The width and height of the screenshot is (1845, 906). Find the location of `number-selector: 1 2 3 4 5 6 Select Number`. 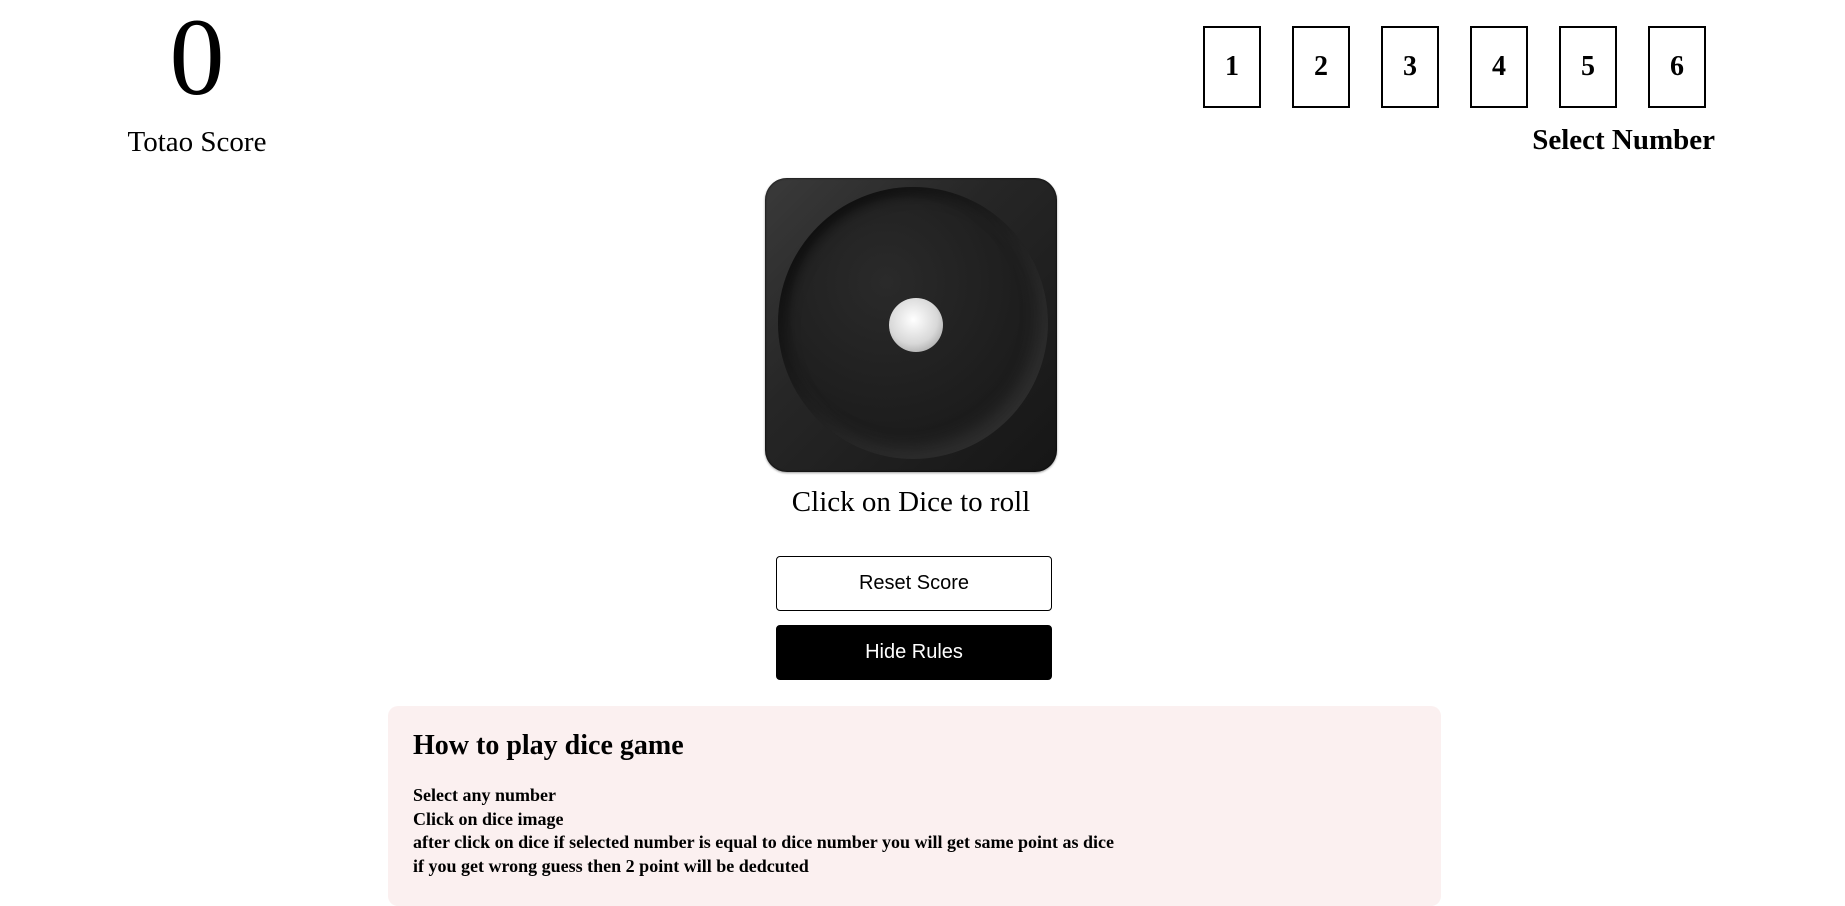

number-selector: 1 2 3 4 5 6 Select Number is located at coordinates (1459, 91).